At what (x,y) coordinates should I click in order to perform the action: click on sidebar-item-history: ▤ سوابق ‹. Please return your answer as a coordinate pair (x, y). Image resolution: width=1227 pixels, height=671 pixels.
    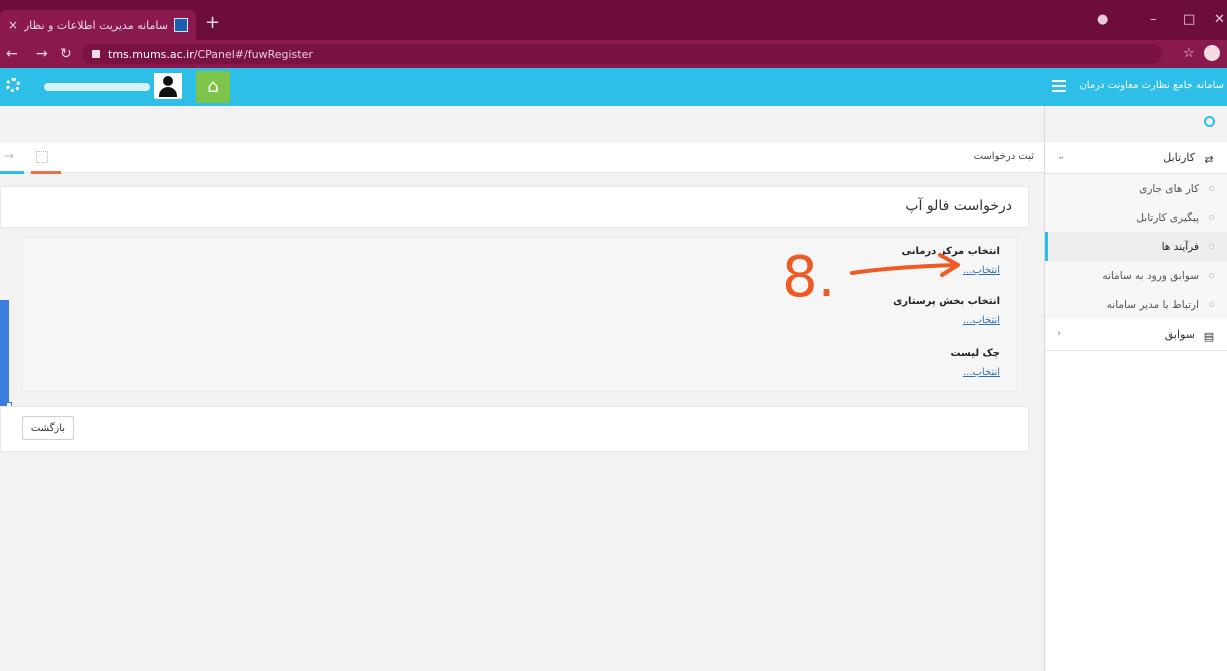
    Looking at the image, I should click on (1136, 335).